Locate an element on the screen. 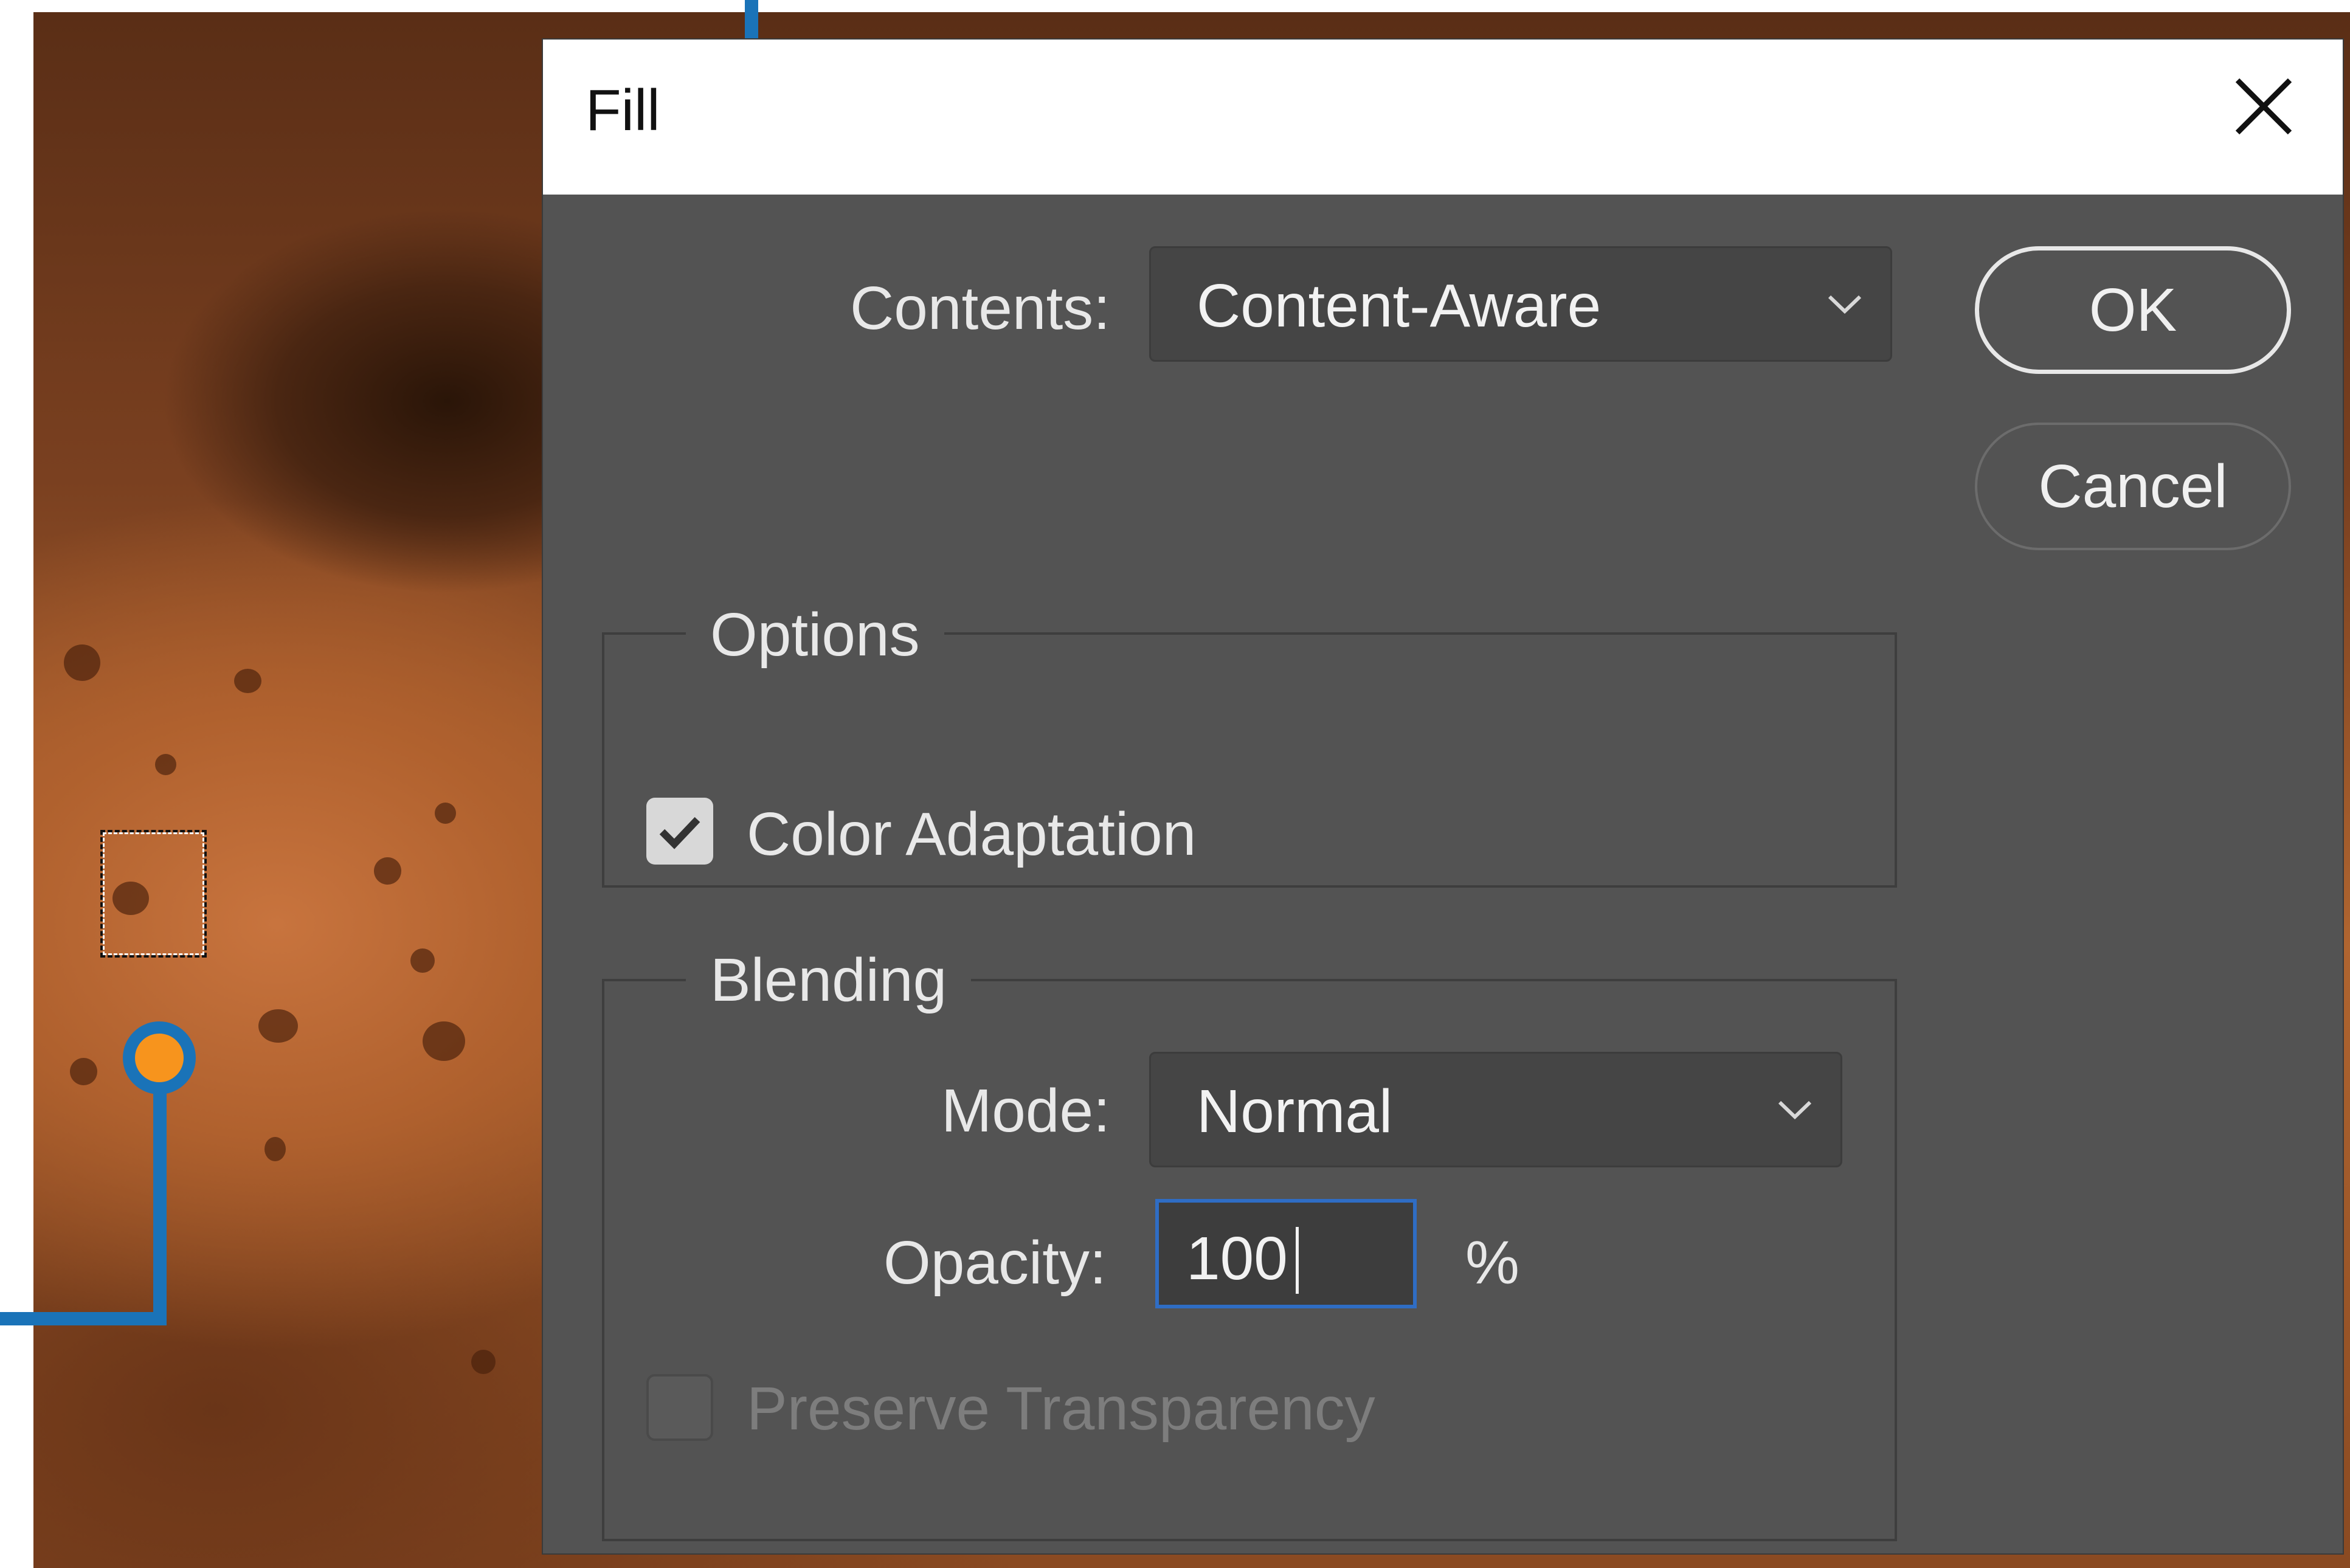 The height and width of the screenshot is (1568, 2350). options-group-title: Options is located at coordinates (815, 635).